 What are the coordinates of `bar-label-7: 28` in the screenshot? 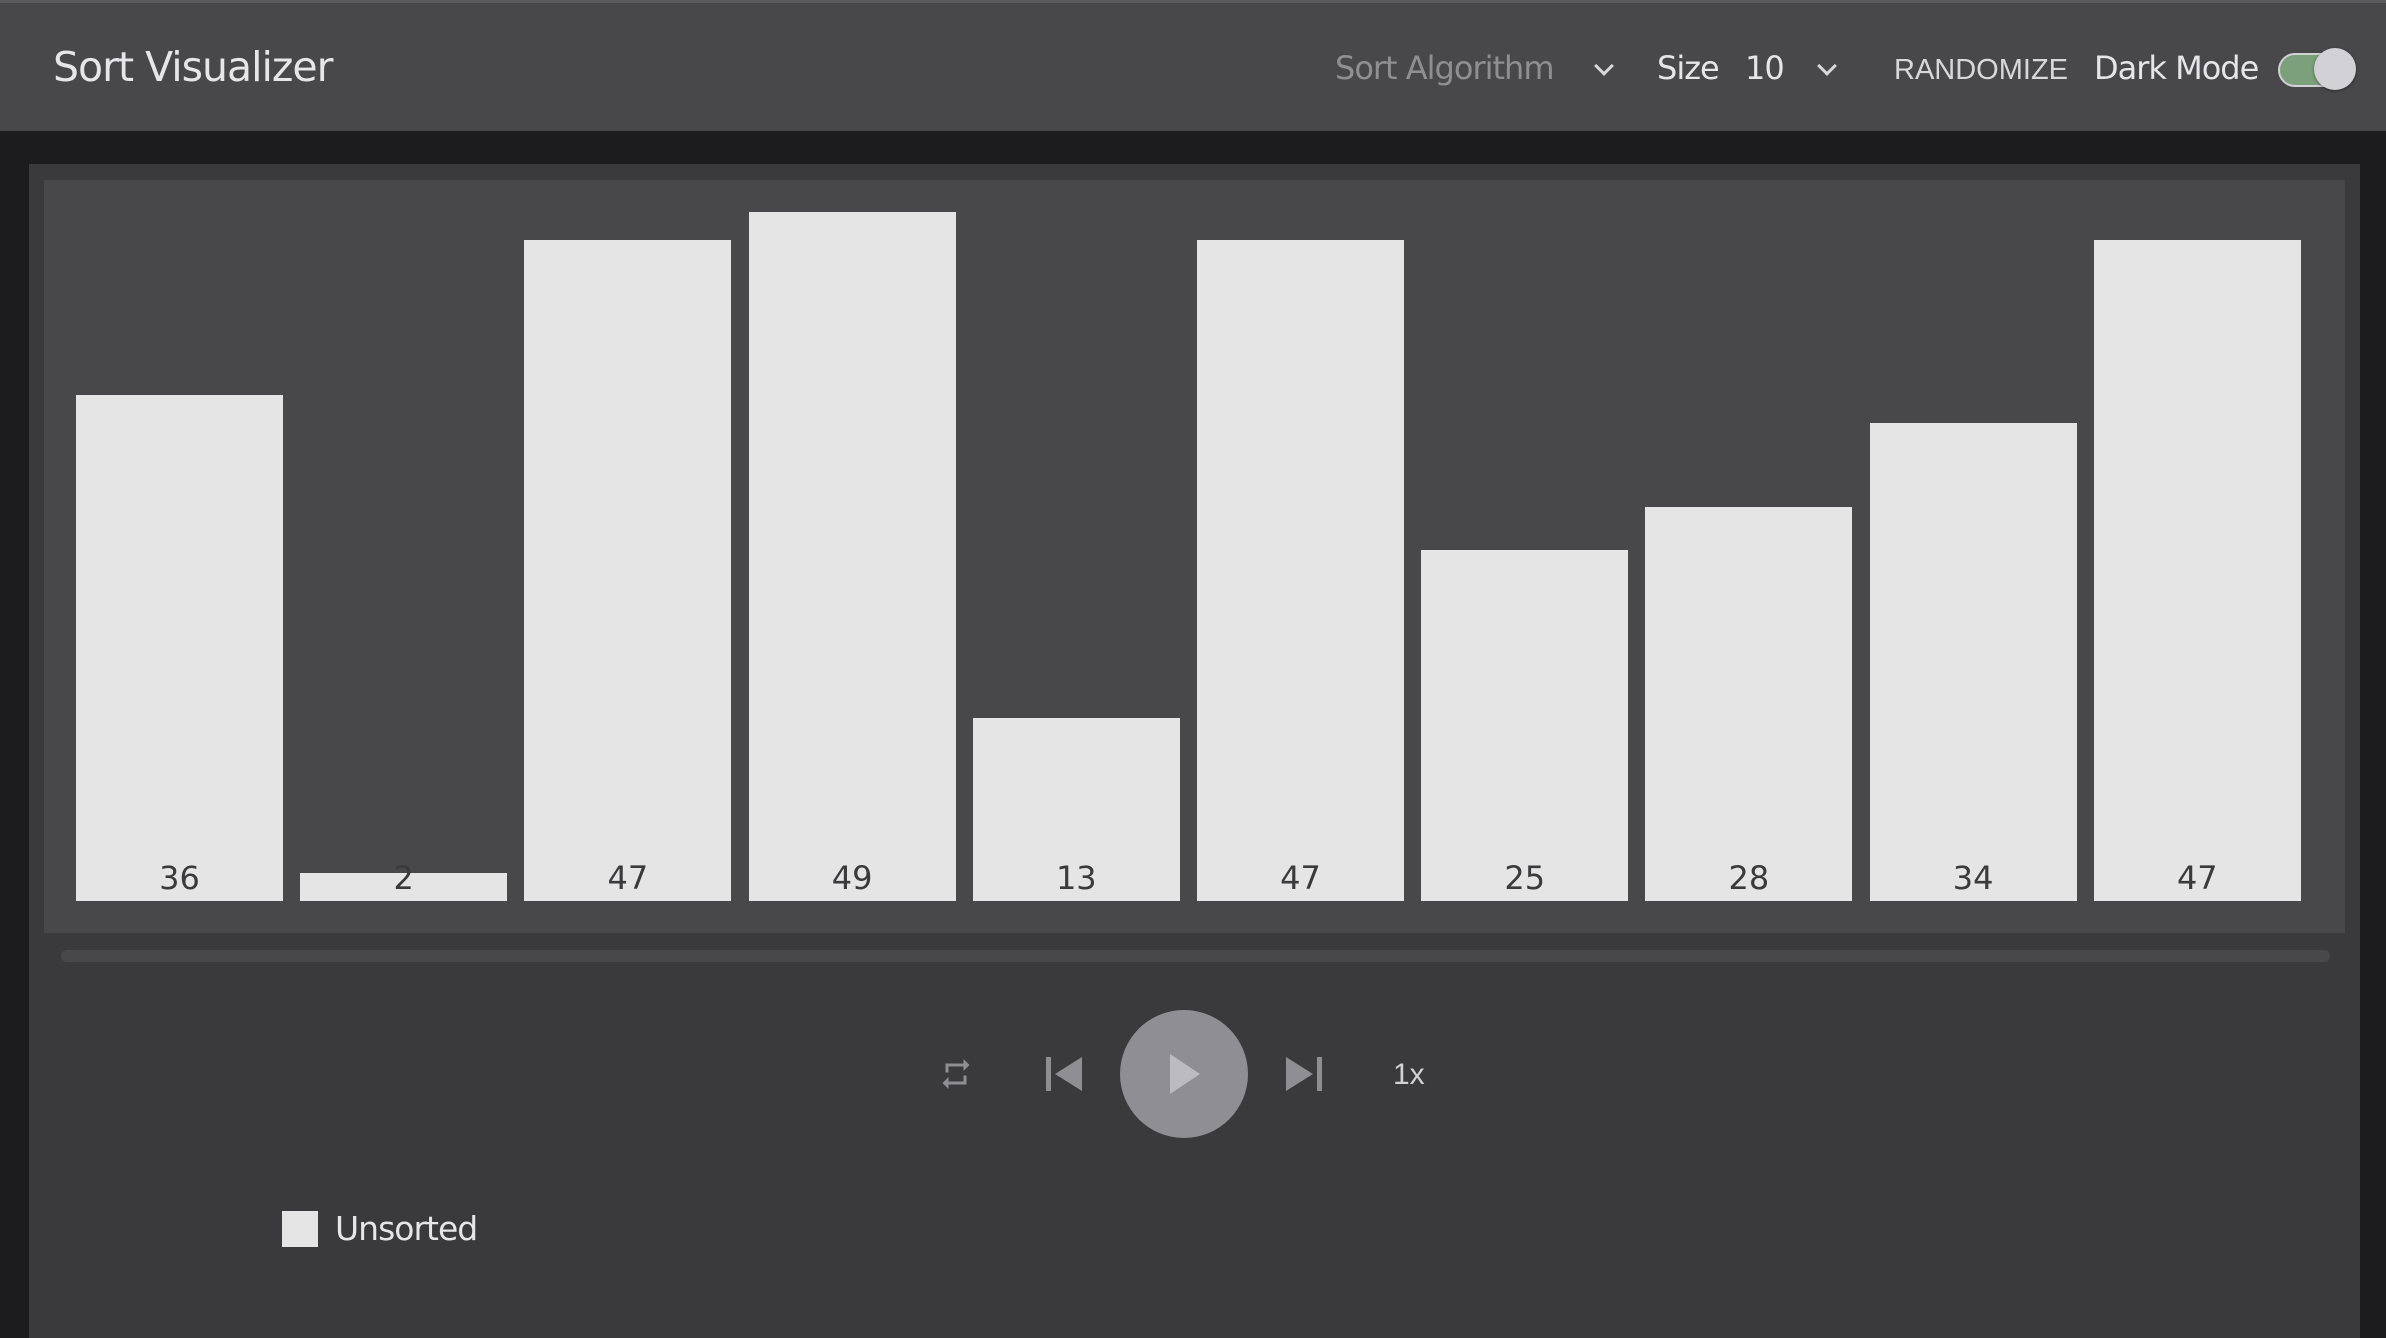 It's located at (1749, 878).